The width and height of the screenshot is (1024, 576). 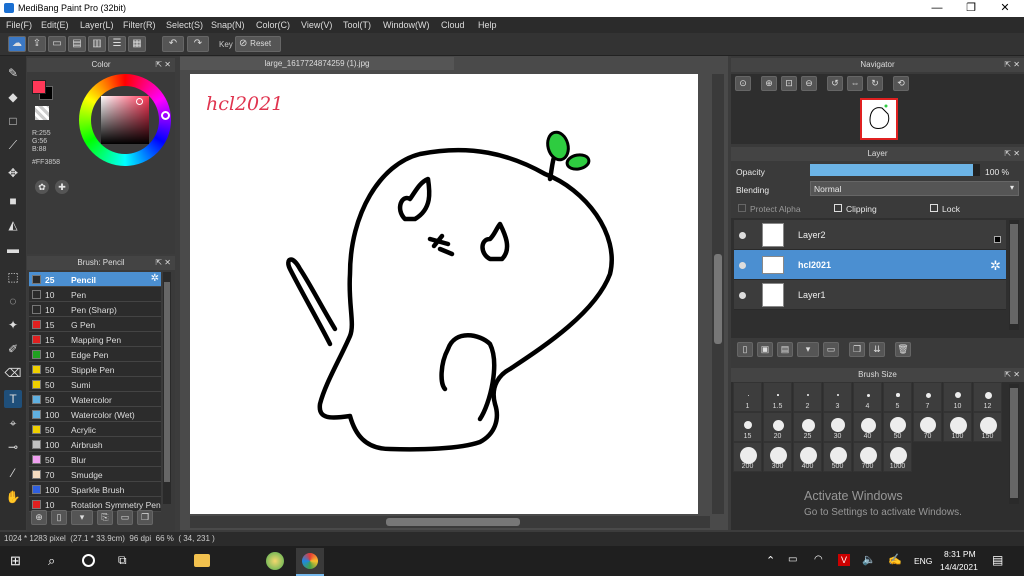 What do you see at coordinates (745, 349) in the screenshot?
I see `new-layer-icon: ▯` at bounding box center [745, 349].